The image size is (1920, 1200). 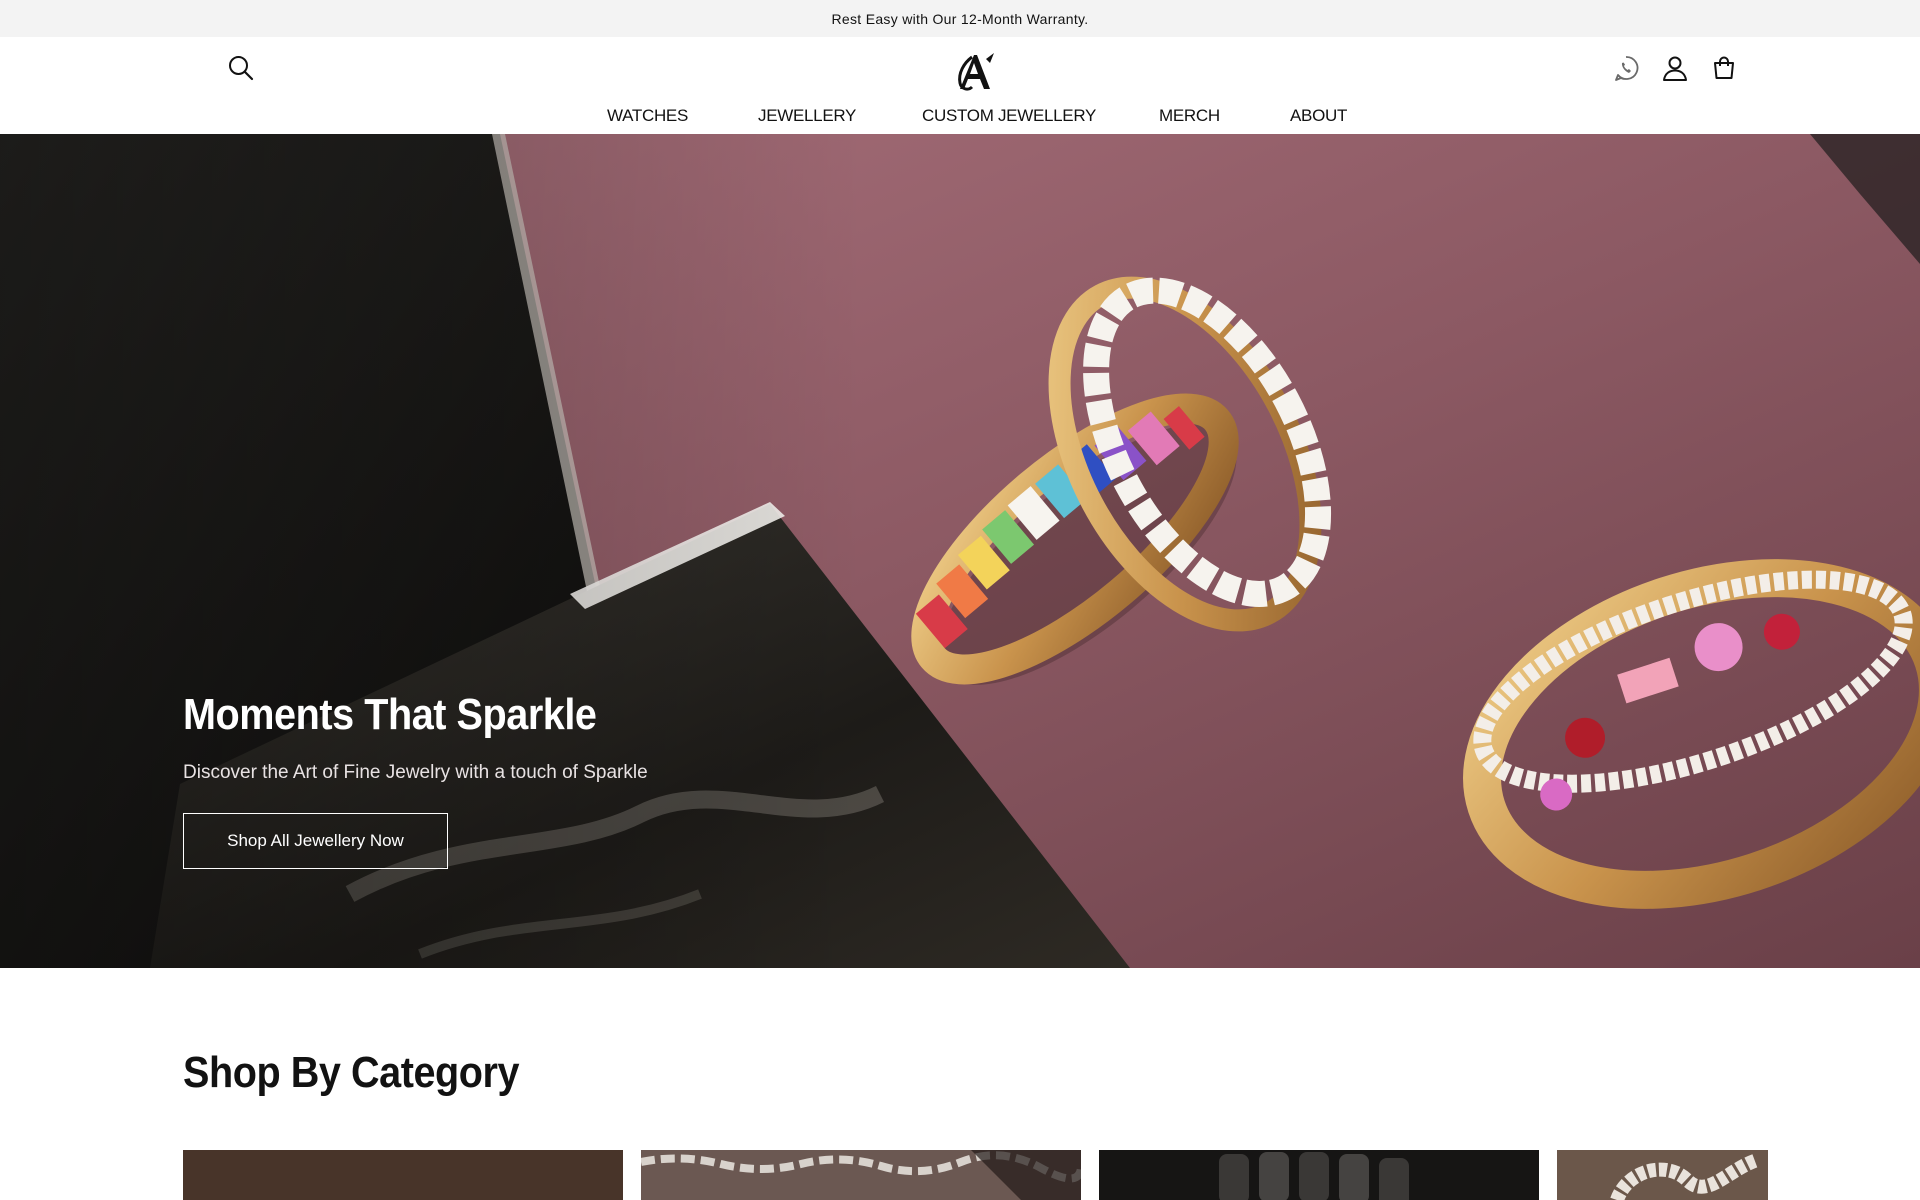 I want to click on cart-icon, so click(x=1724, y=68).